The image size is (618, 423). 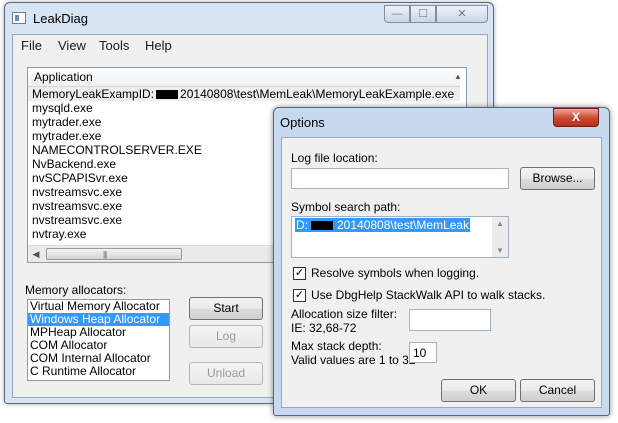 What do you see at coordinates (244, 77) in the screenshot?
I see `column-header-application: Application` at bounding box center [244, 77].